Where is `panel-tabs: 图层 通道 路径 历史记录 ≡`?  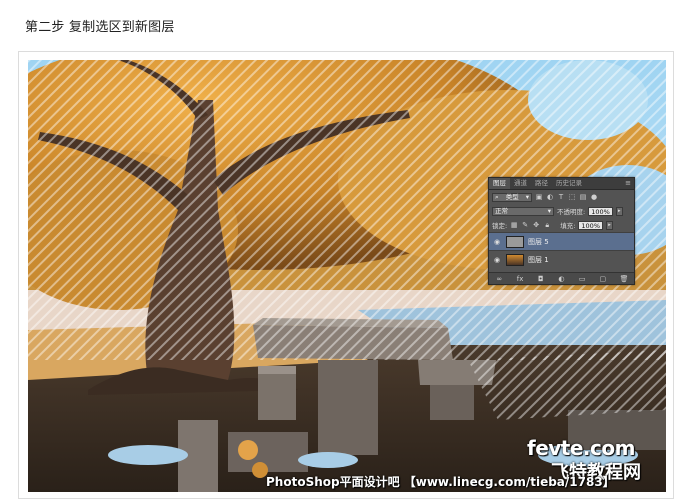 panel-tabs: 图层 通道 路径 历史记录 ≡ is located at coordinates (561, 184).